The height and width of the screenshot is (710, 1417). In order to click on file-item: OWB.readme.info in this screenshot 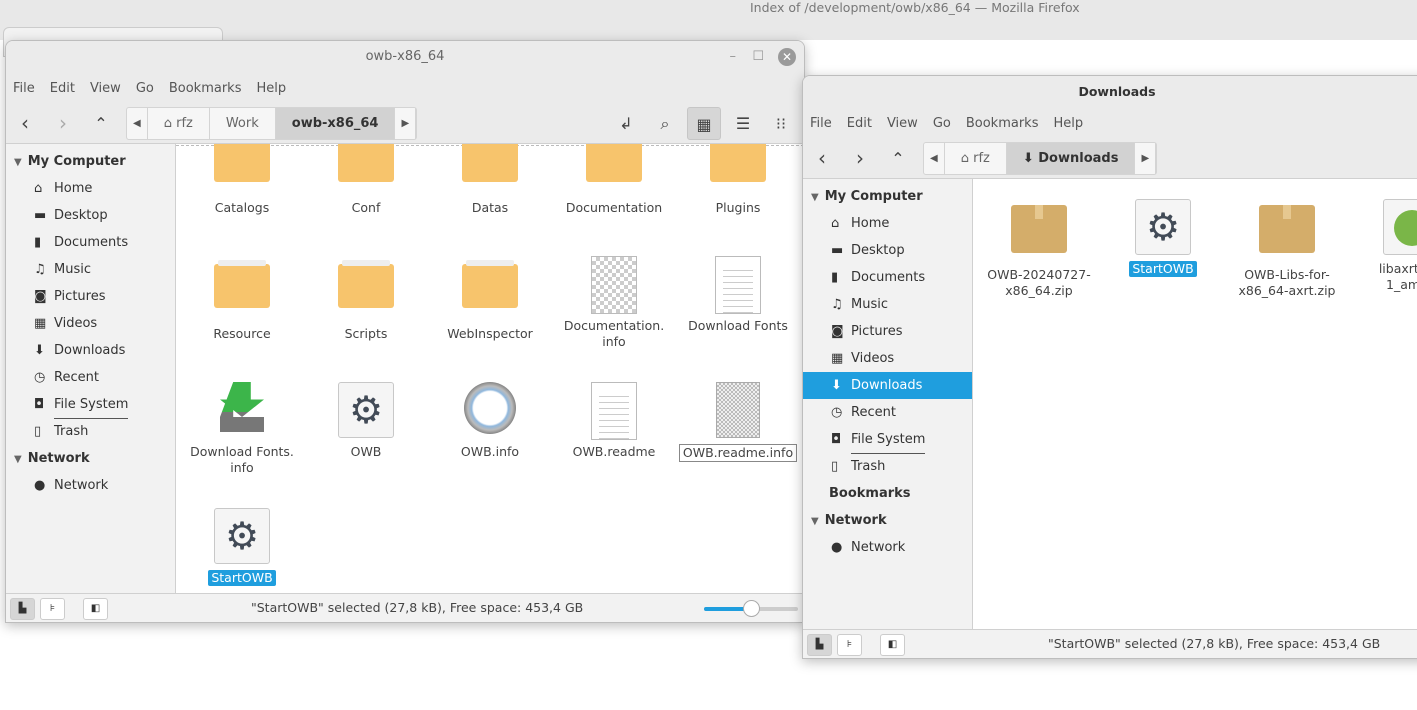, I will do `click(738, 422)`.